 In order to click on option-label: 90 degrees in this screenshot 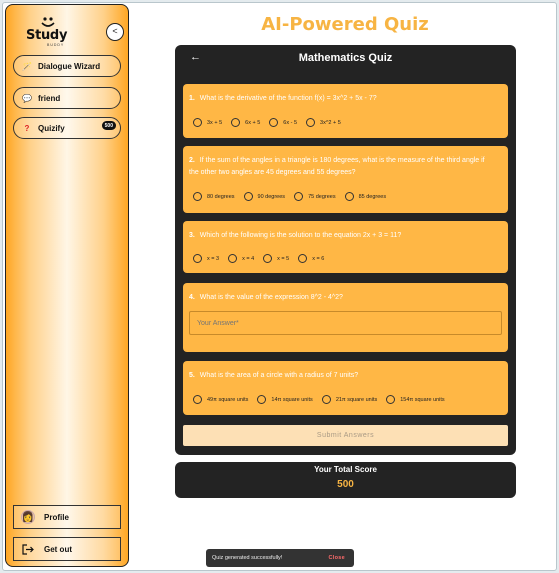, I will do `click(271, 196)`.